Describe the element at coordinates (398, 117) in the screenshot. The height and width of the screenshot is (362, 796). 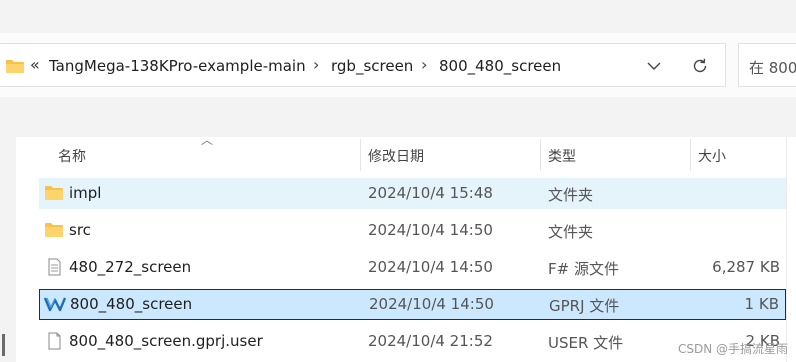
I see `command-bar` at that location.